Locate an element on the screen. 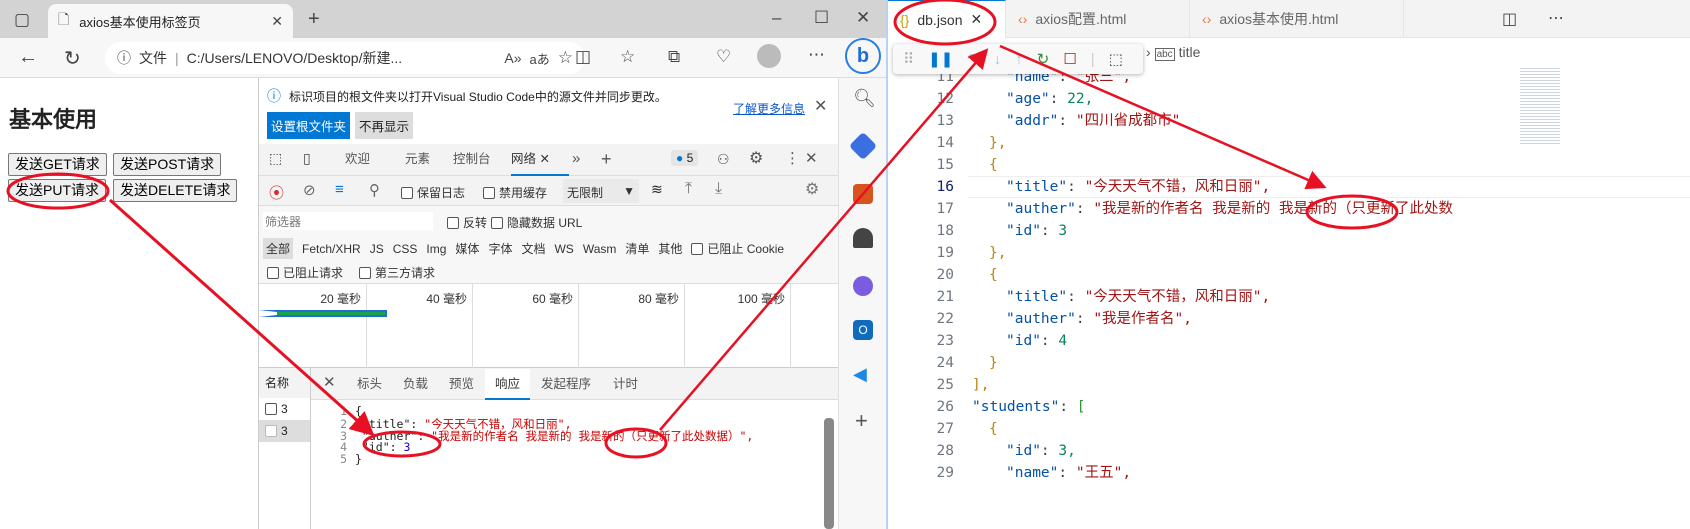 The image size is (1690, 529). tab-preview: 预览 is located at coordinates (461, 384).